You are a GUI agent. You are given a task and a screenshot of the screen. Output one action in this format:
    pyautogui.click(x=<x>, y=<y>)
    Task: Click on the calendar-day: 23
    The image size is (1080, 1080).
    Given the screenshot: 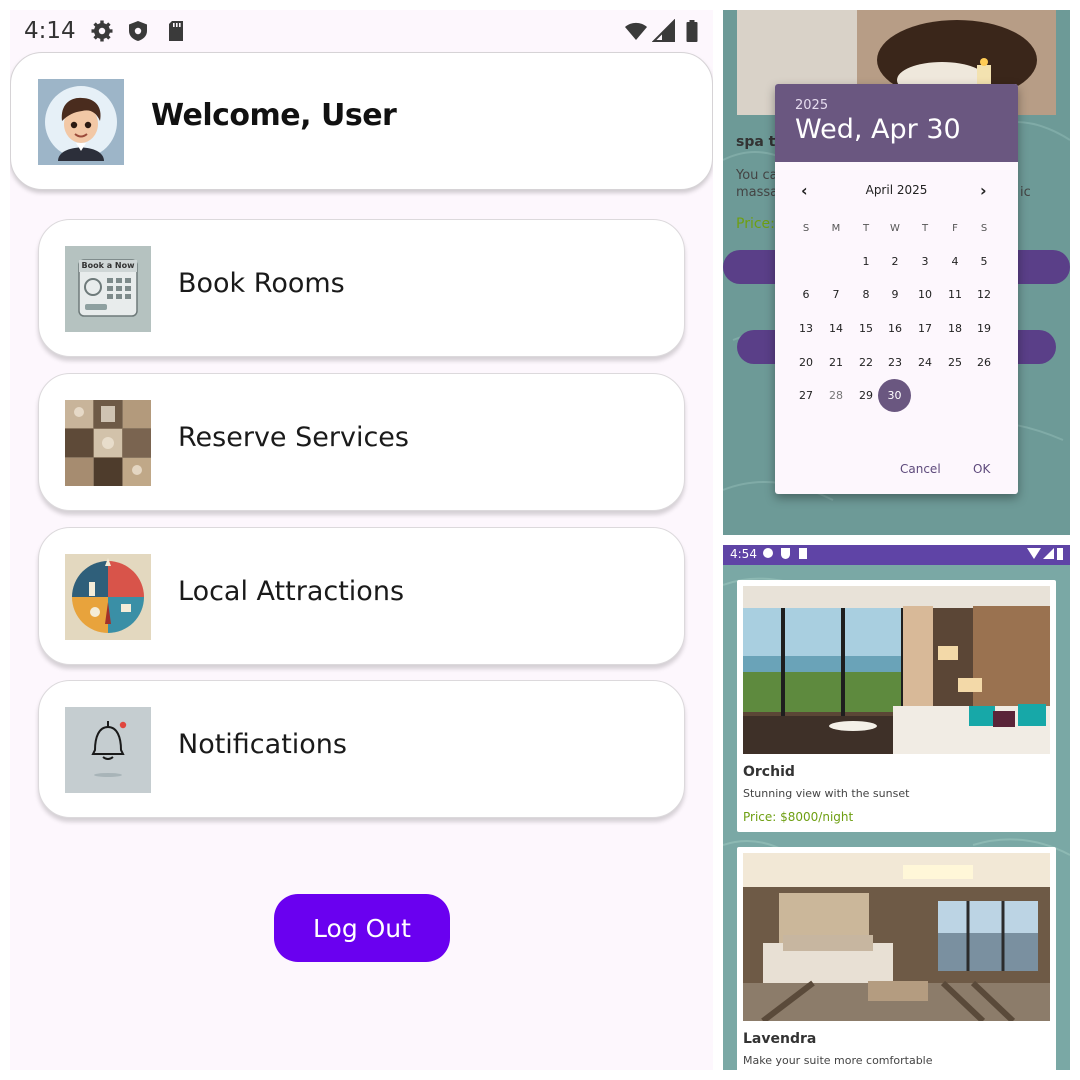 What is the action you would take?
    pyautogui.click(x=895, y=363)
    